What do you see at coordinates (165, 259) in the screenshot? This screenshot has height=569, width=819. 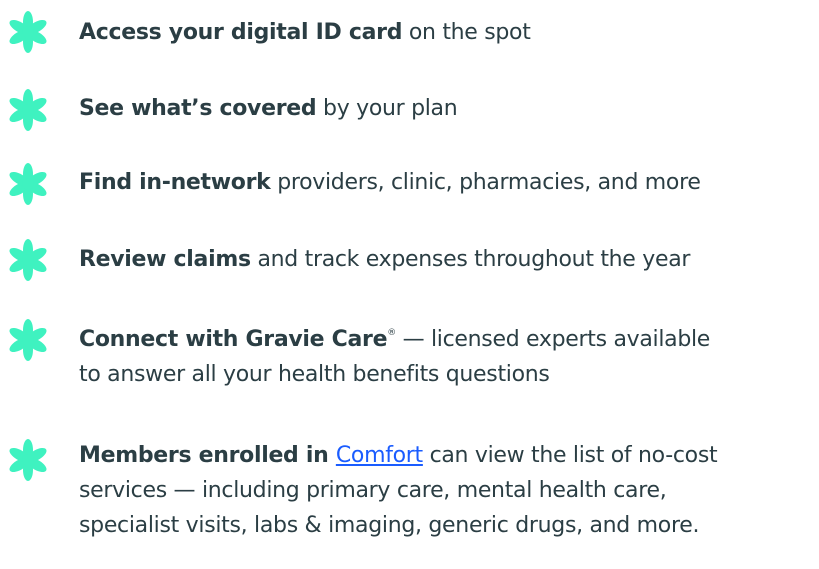 I see `list-item-bold: Review claims` at bounding box center [165, 259].